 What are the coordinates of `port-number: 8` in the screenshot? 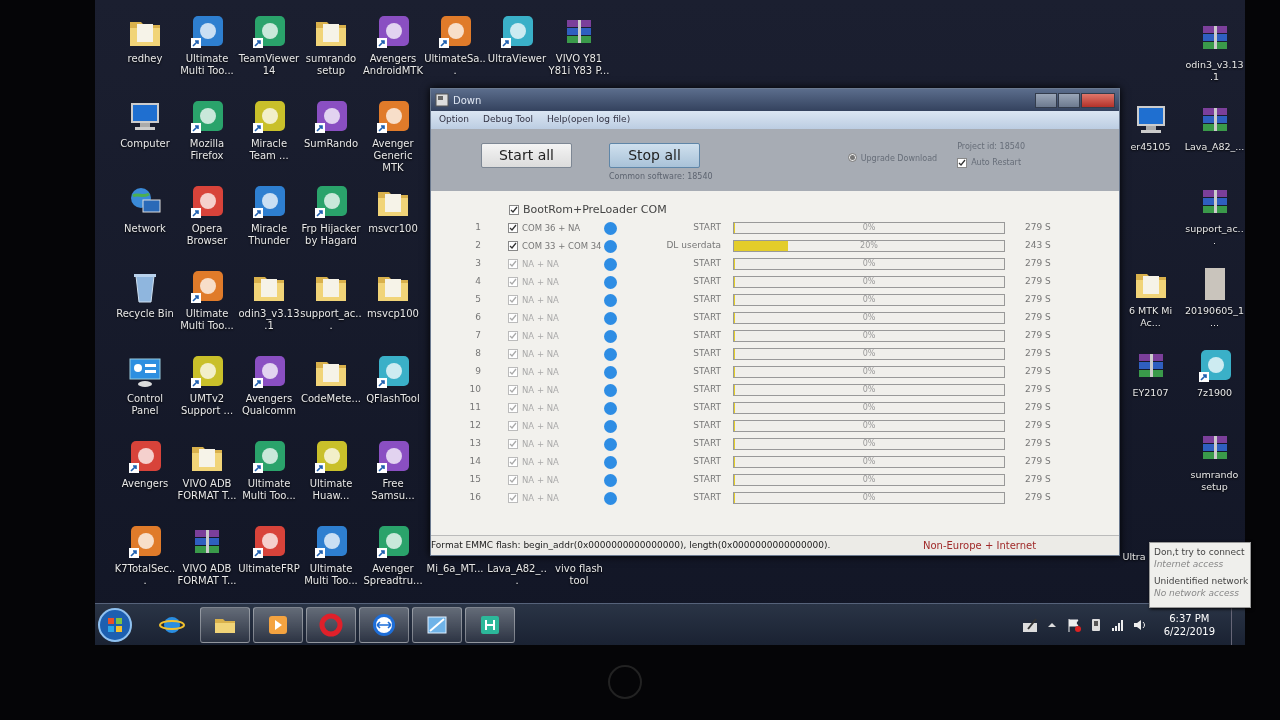 It's located at (477, 354).